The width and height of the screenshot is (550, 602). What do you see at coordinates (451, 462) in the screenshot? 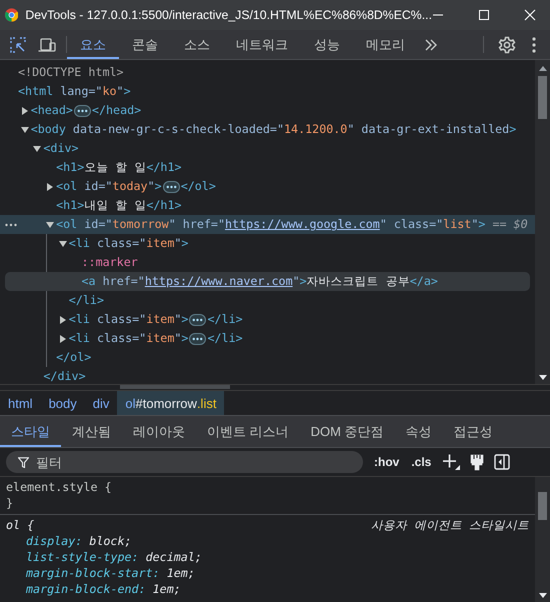
I see `new-rule-icon` at bounding box center [451, 462].